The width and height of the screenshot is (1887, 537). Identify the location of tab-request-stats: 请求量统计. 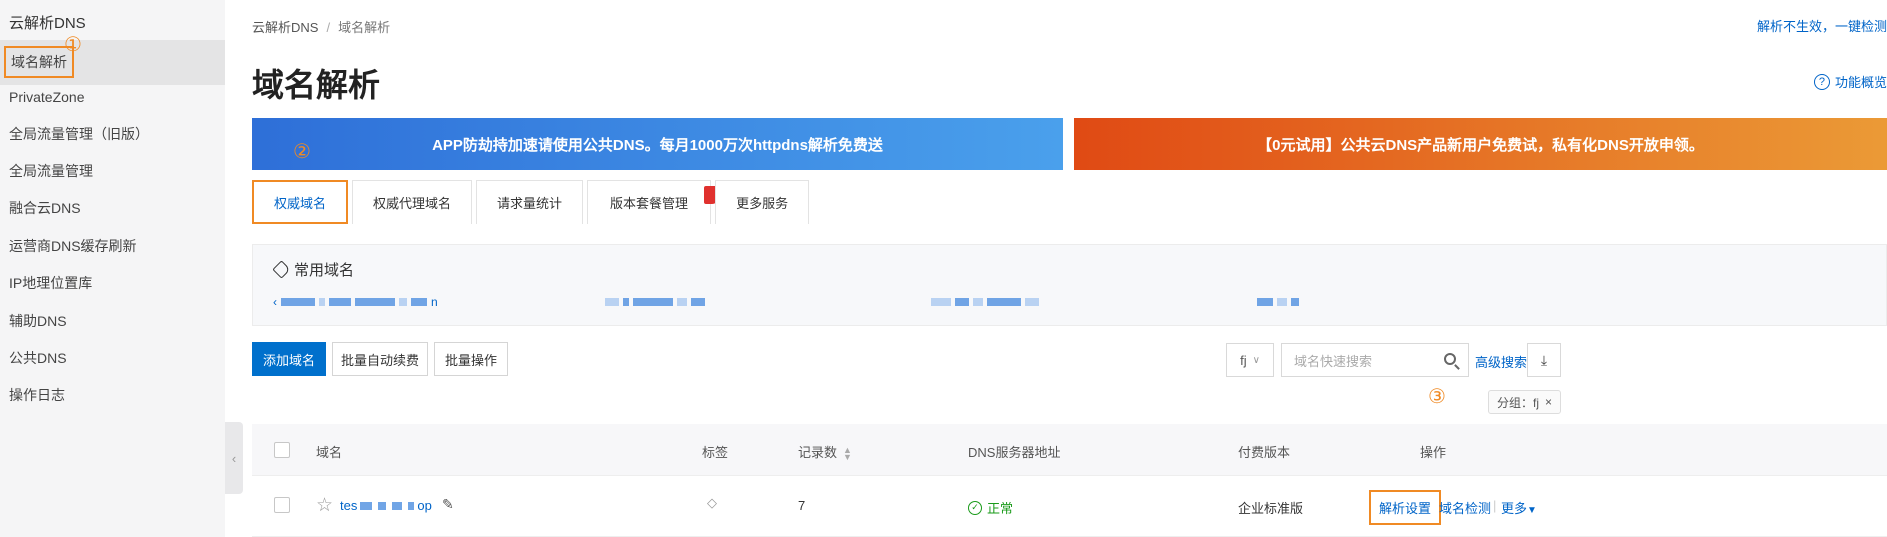
(530, 202).